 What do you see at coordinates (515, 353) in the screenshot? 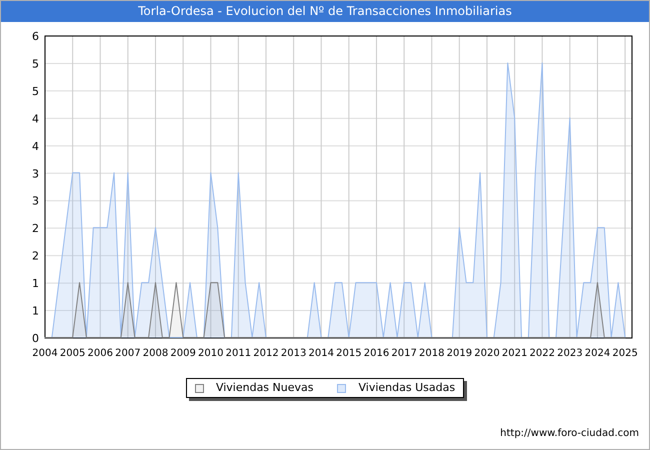
I see `x-tick-label: 2021` at bounding box center [515, 353].